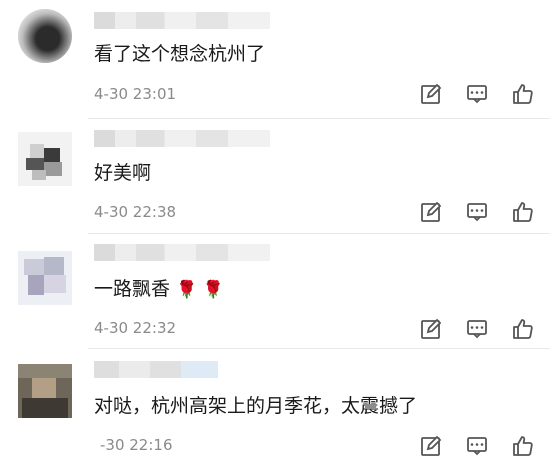 This screenshot has height=462, width=550. Describe the element at coordinates (135, 328) in the screenshot. I see `comment-time: 4-30 22:32` at that location.